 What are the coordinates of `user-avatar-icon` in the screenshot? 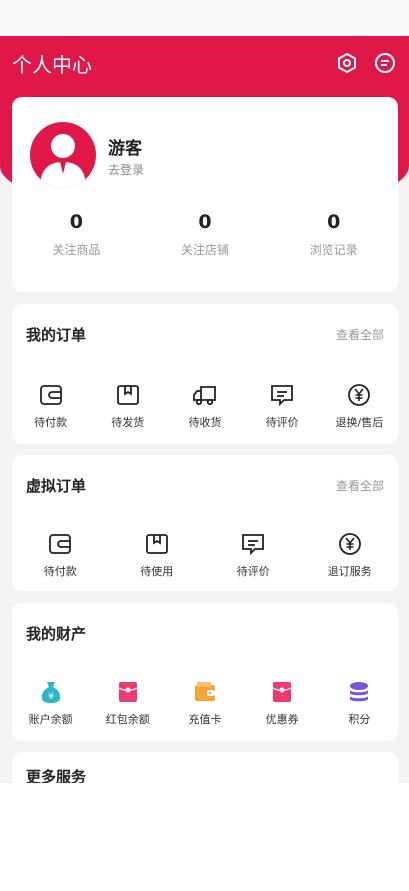 It's located at (63, 161).